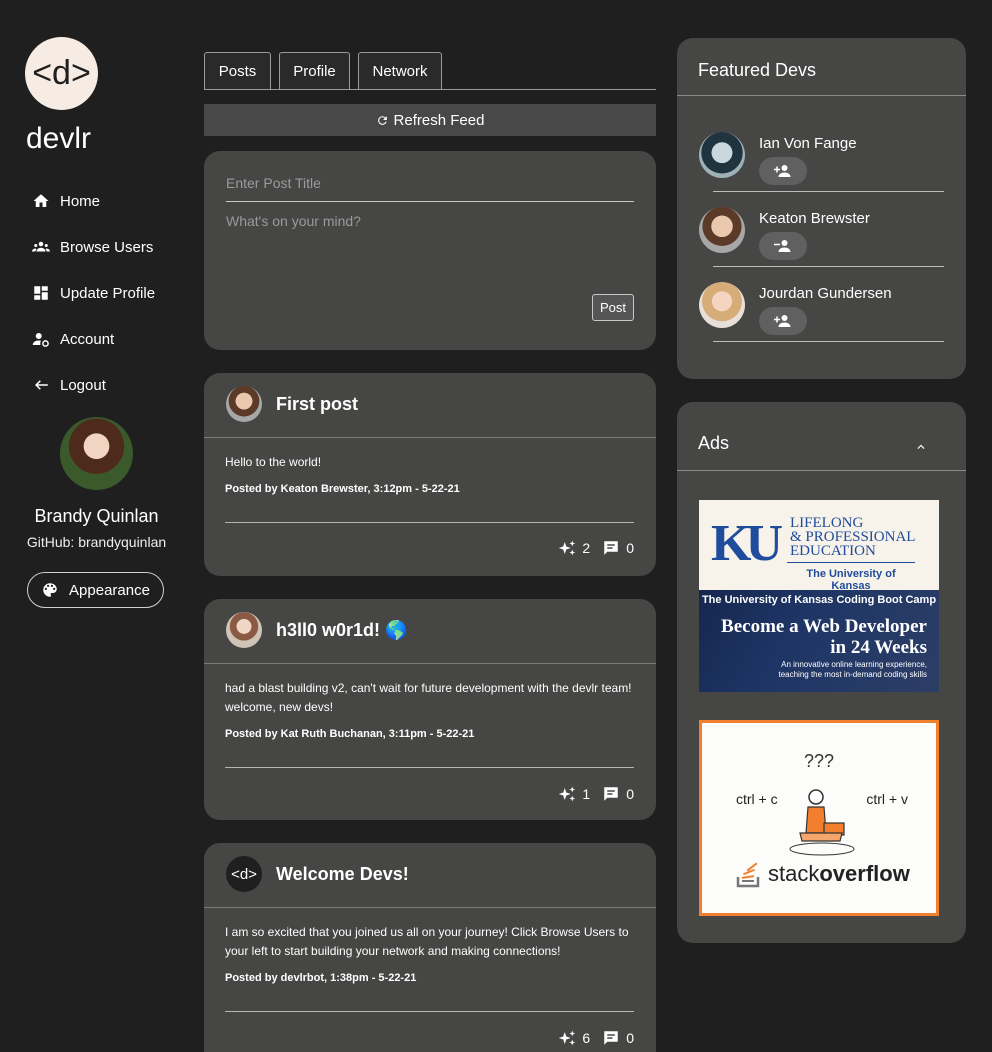 This screenshot has height=1052, width=992. What do you see at coordinates (794, 873) in the screenshot?
I see `so-brand-light: stack` at bounding box center [794, 873].